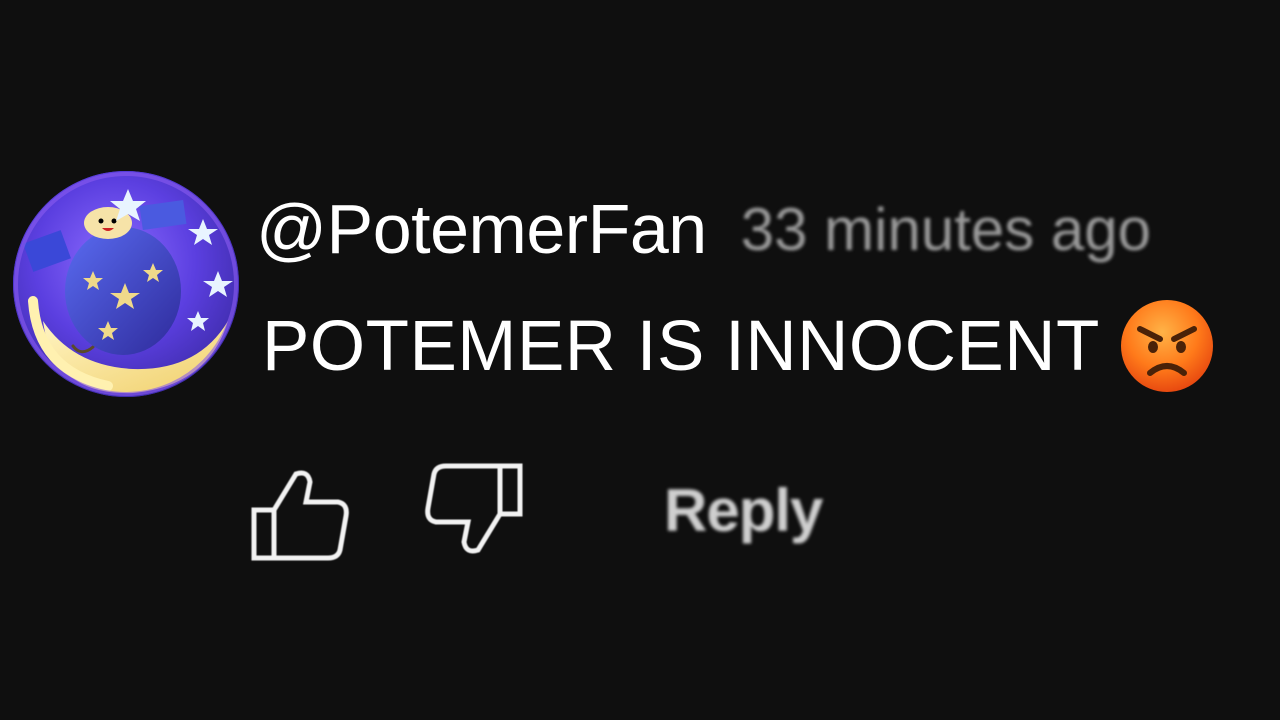 This screenshot has width=1280, height=720. I want to click on comment-actions: Reply, so click(600, 512).